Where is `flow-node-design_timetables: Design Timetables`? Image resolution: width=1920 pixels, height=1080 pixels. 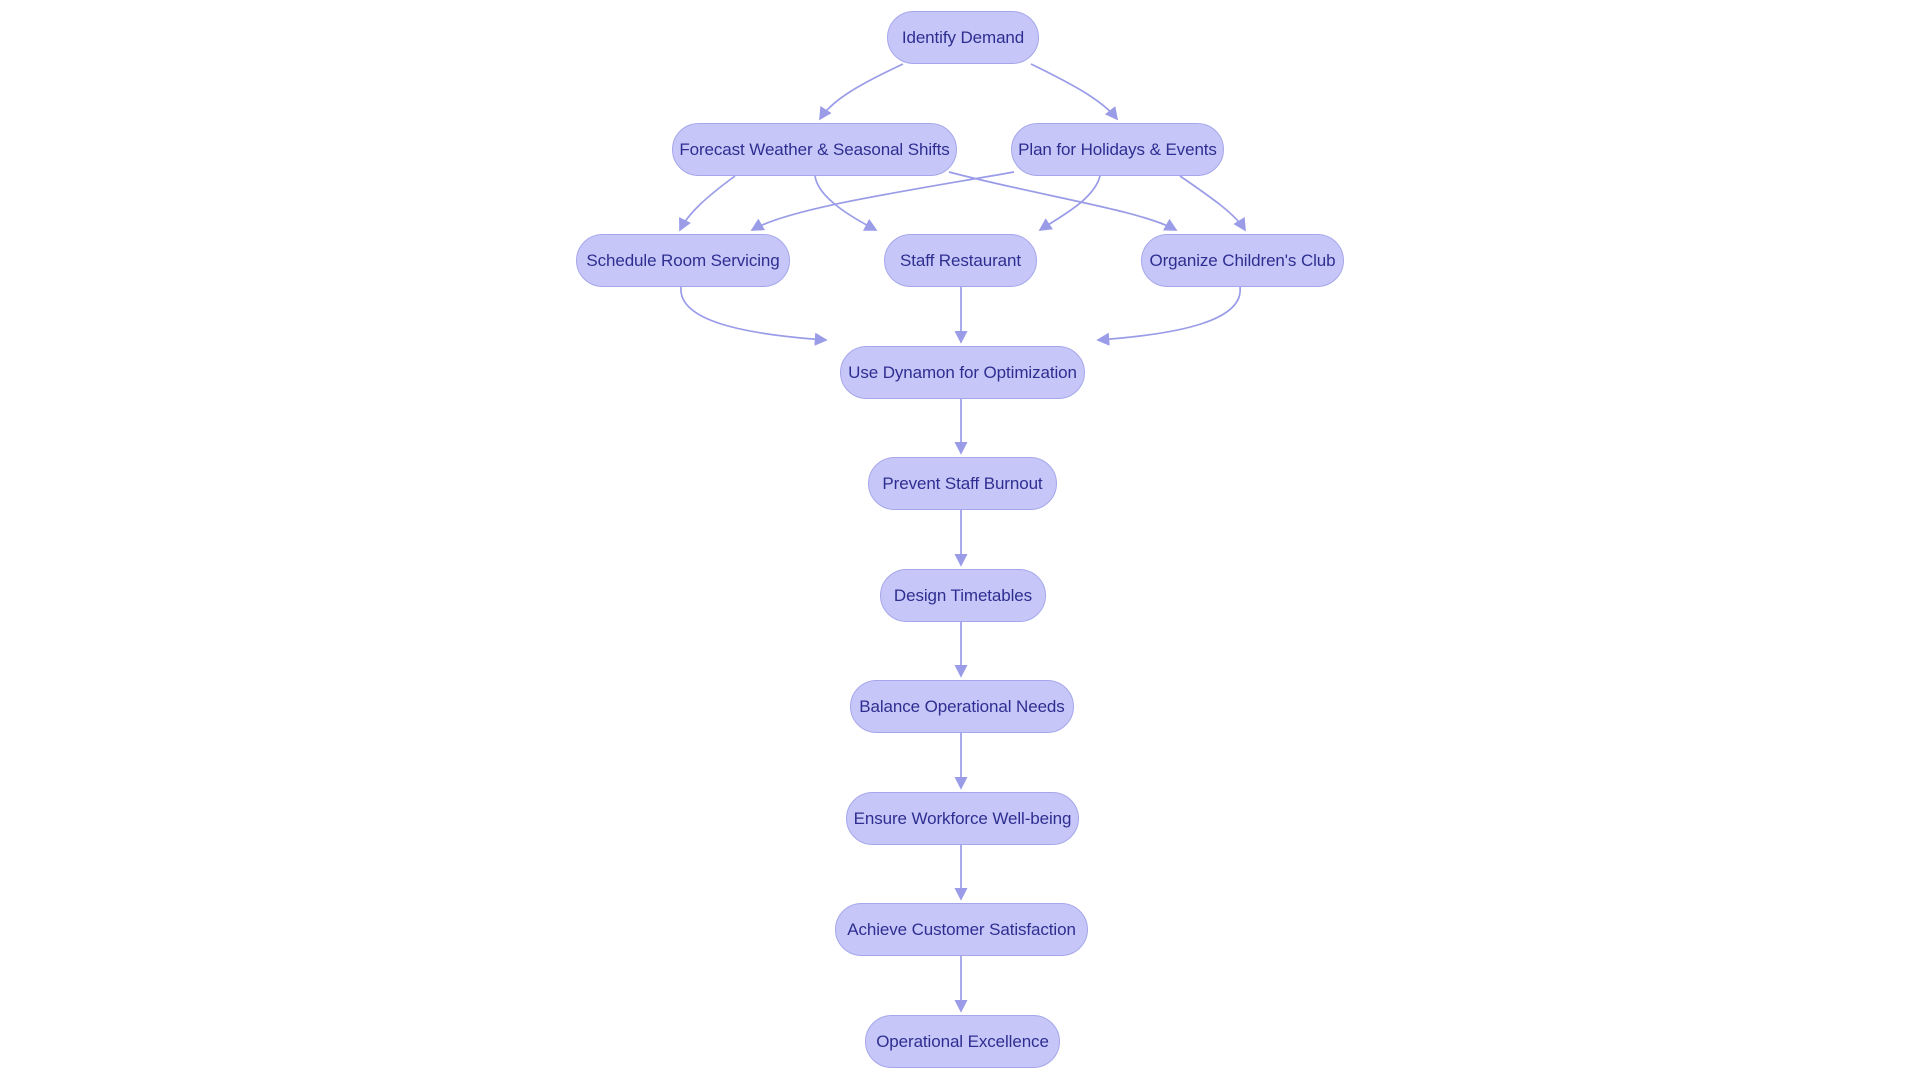
flow-node-design_timetables: Design Timetables is located at coordinates (963, 595).